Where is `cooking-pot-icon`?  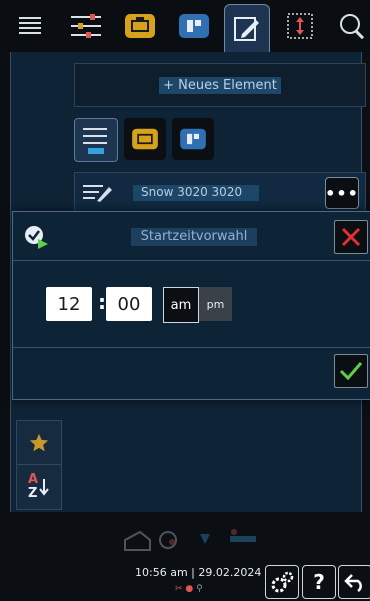 cooking-pot-icon is located at coordinates (140, 26).